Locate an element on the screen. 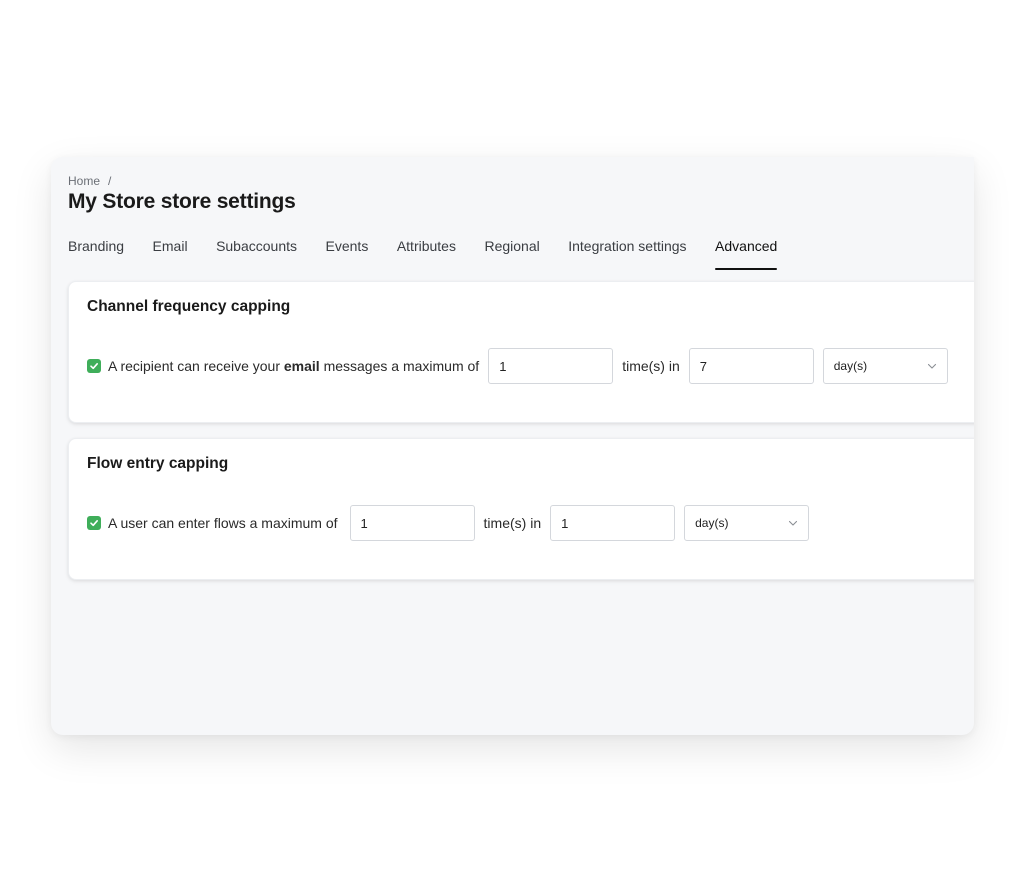 This screenshot has height=888, width=1023. breadcrumb: Home / is located at coordinates (89, 181).